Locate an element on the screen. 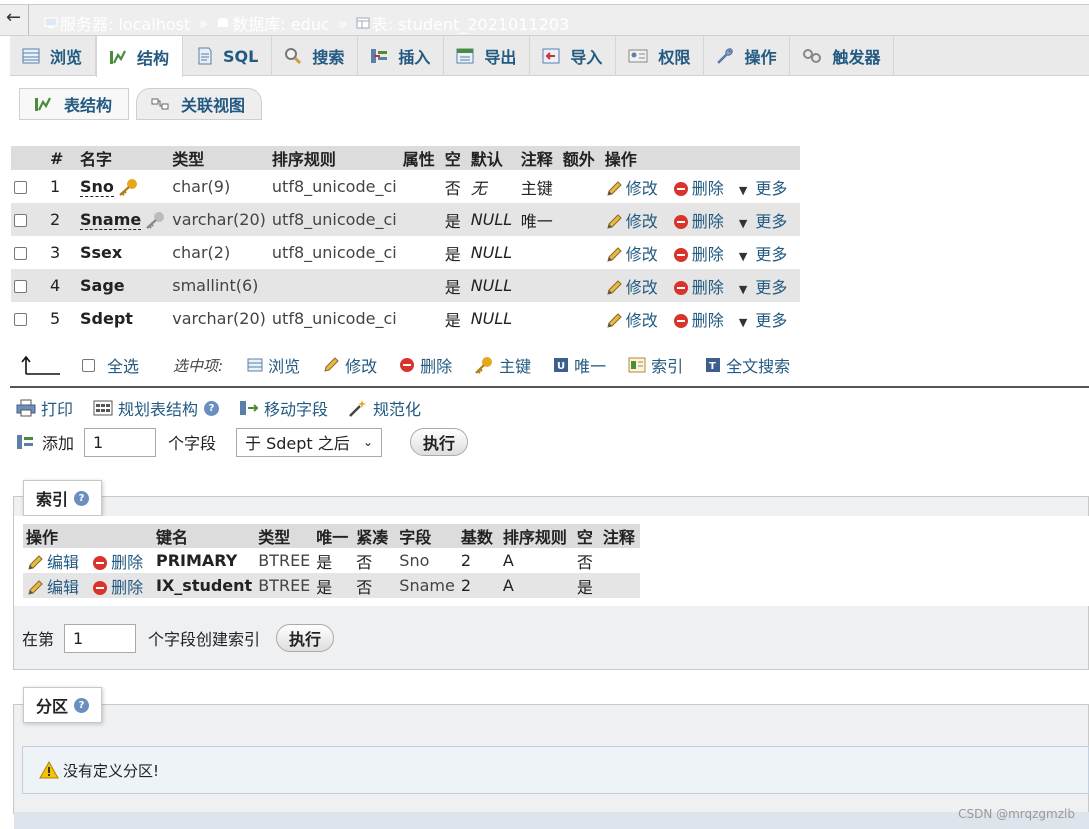 This screenshot has width=1089, height=829. propose-label: 规划表结构 is located at coordinates (158, 409).